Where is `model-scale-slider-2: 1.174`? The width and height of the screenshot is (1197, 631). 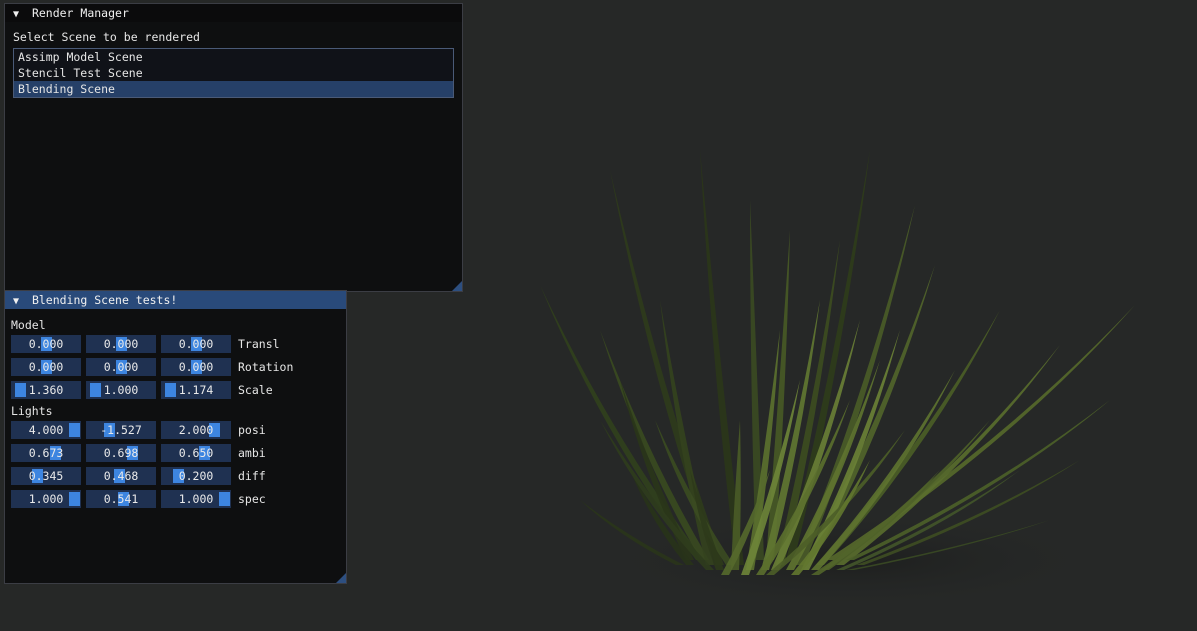 model-scale-slider-2: 1.174 is located at coordinates (196, 390).